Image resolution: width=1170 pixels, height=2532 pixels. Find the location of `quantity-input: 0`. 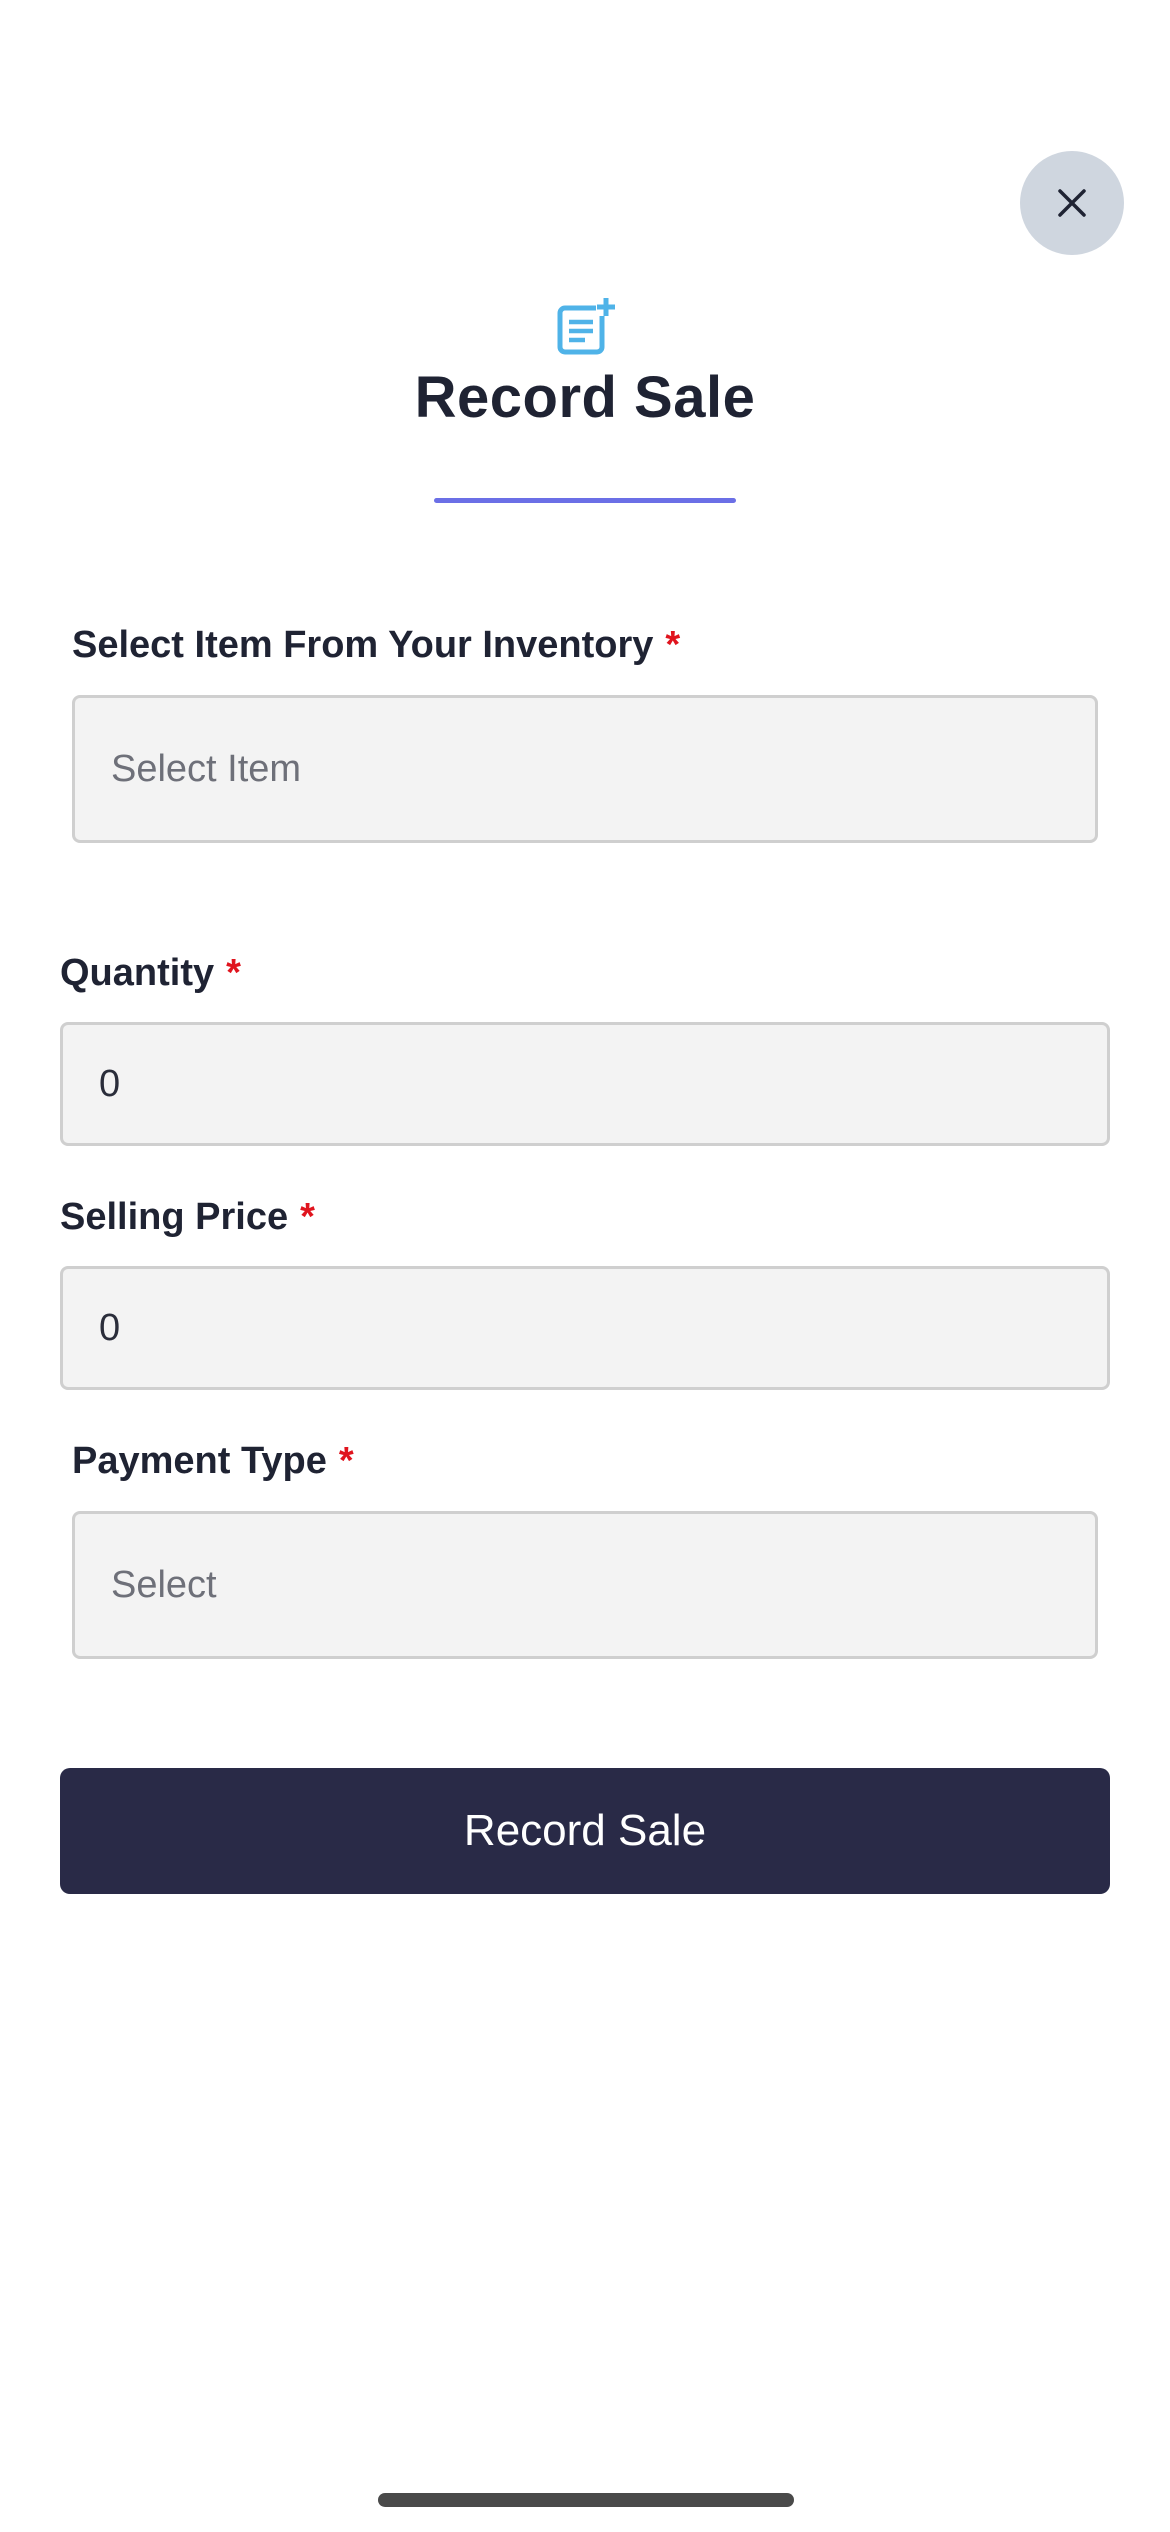

quantity-input: 0 is located at coordinates (585, 1084).